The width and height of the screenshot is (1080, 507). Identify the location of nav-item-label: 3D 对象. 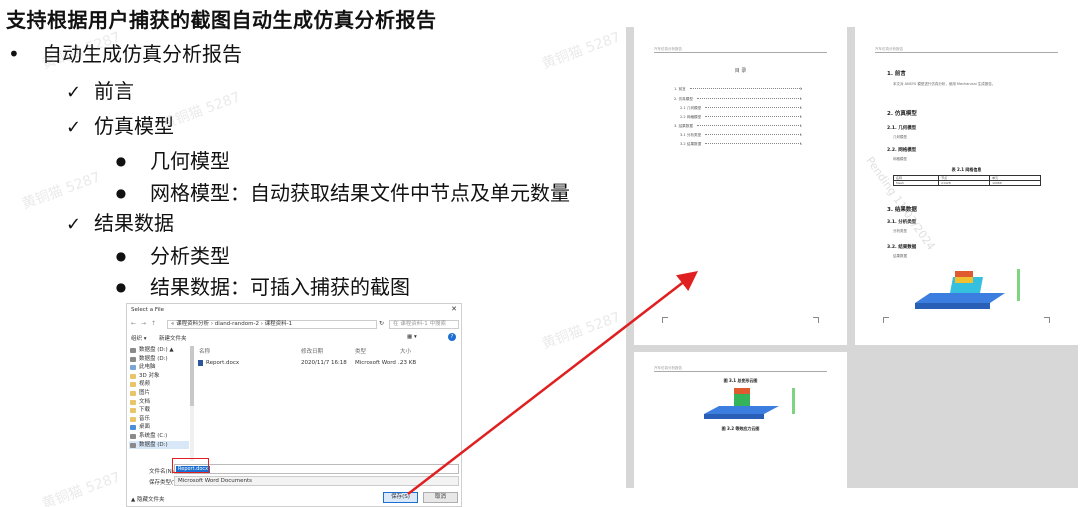
(149, 375).